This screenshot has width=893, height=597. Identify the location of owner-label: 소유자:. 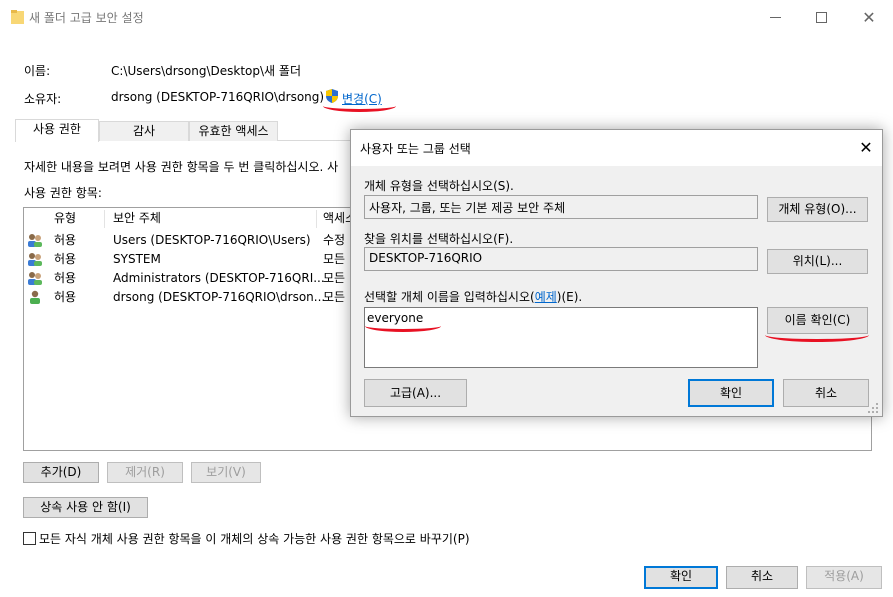
(43, 99).